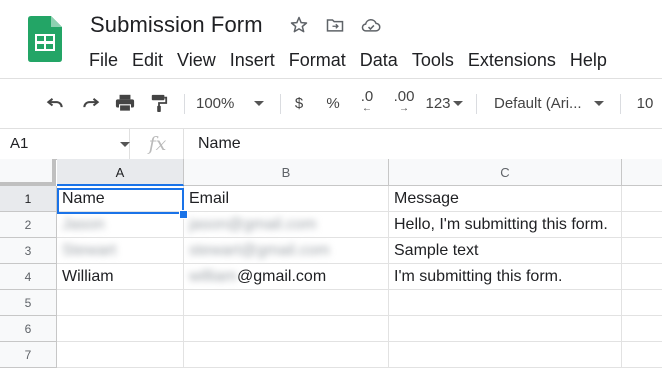  I want to click on decrease-decimal-button: .0 ←, so click(367, 103).